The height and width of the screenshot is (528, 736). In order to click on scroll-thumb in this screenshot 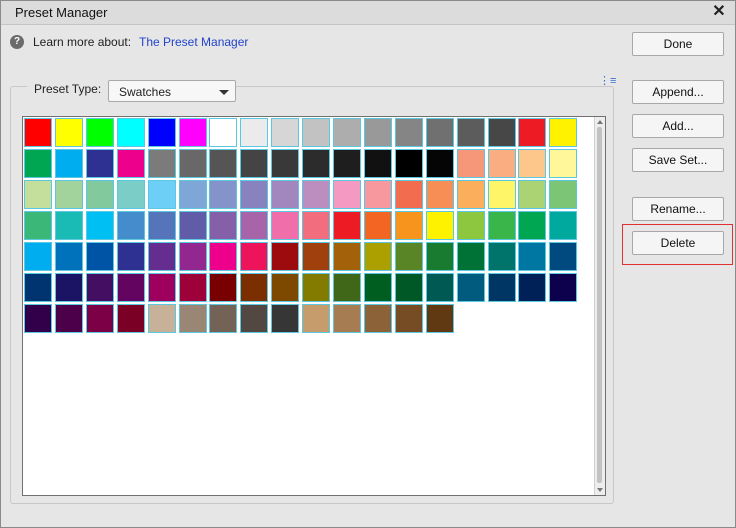, I will do `click(599, 305)`.